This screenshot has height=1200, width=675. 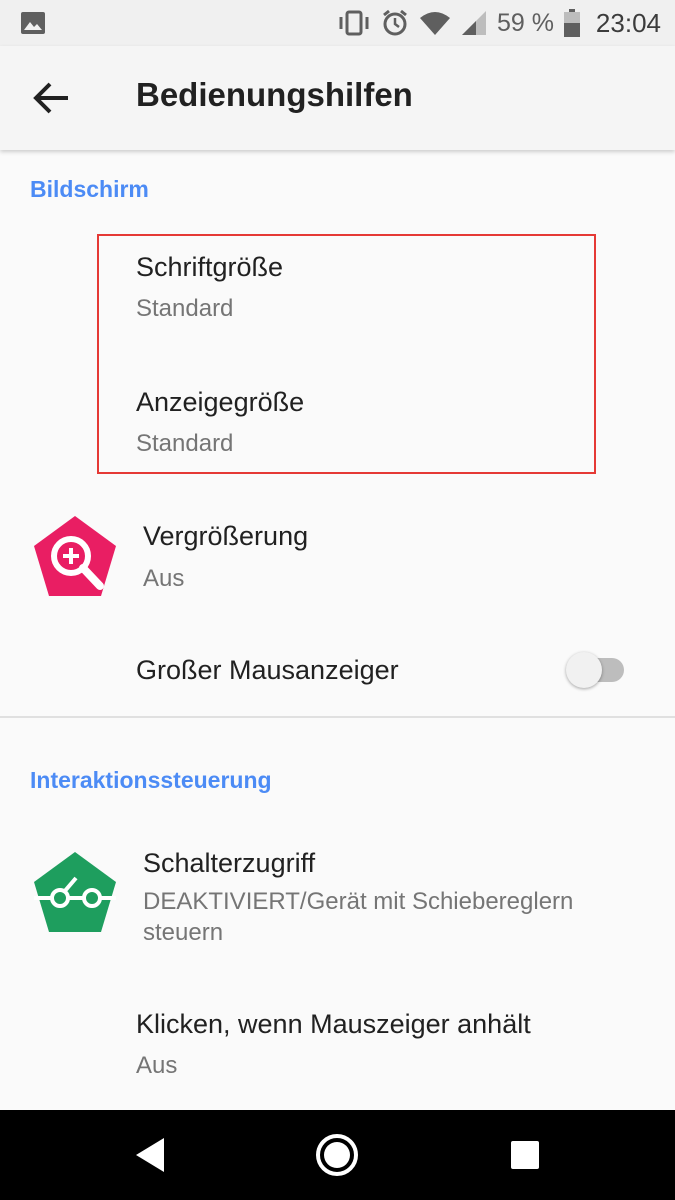 I want to click on recents-square-icon, so click(x=525, y=1155).